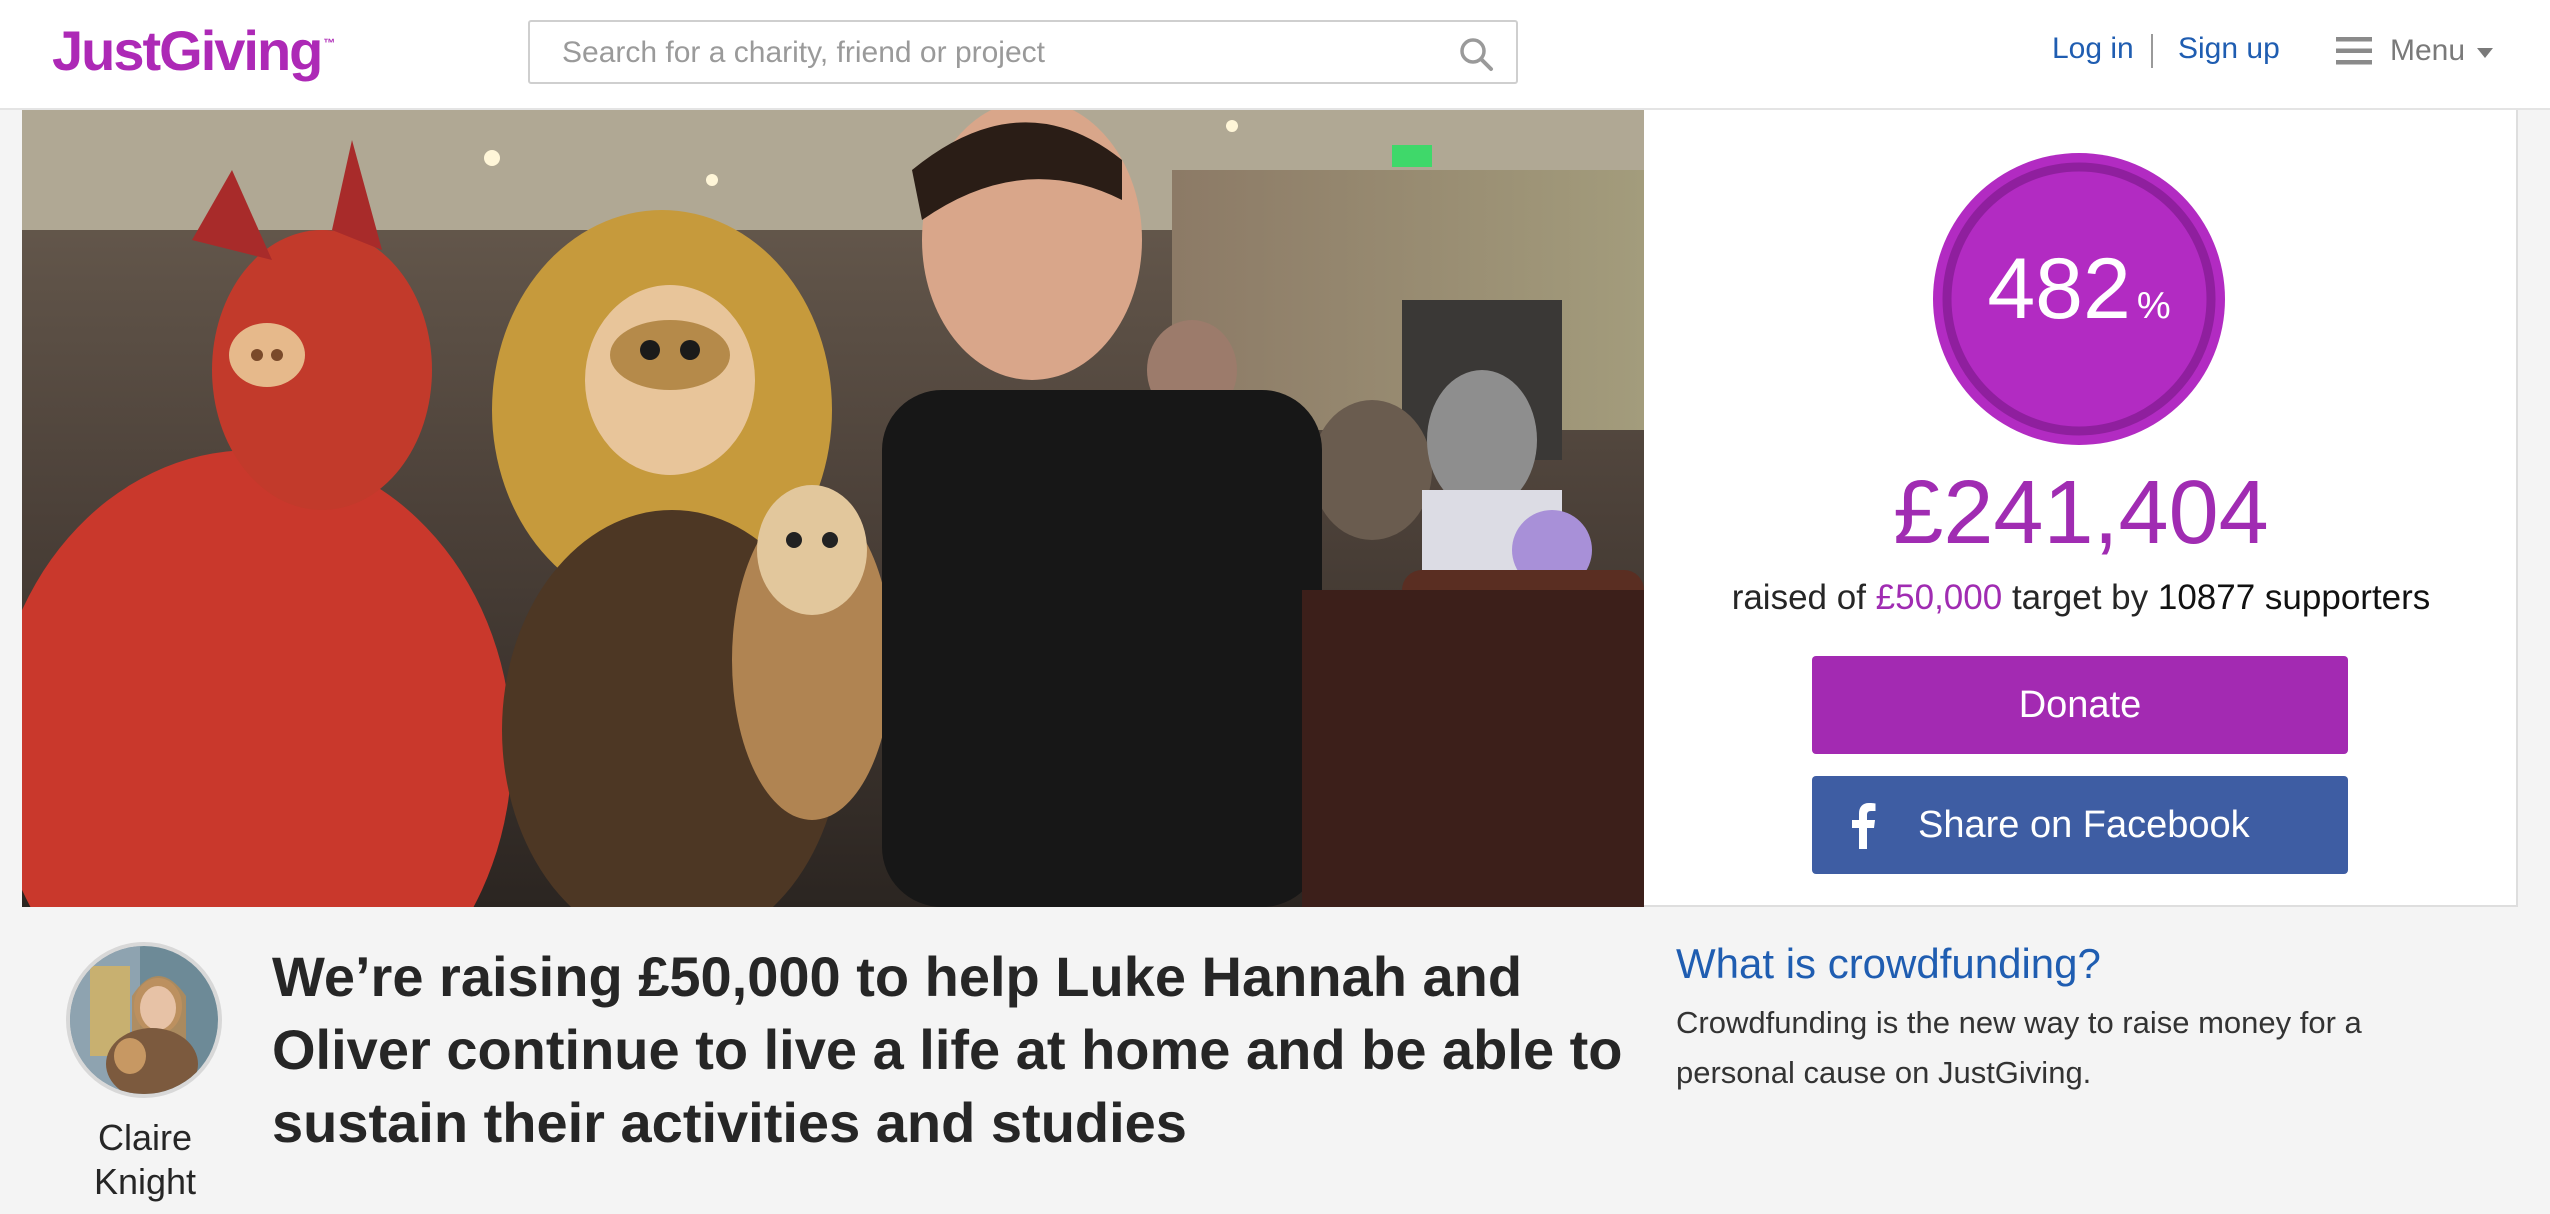 The height and width of the screenshot is (1214, 2550). What do you see at coordinates (2080, 705) in the screenshot?
I see `donate-button: Donate` at bounding box center [2080, 705].